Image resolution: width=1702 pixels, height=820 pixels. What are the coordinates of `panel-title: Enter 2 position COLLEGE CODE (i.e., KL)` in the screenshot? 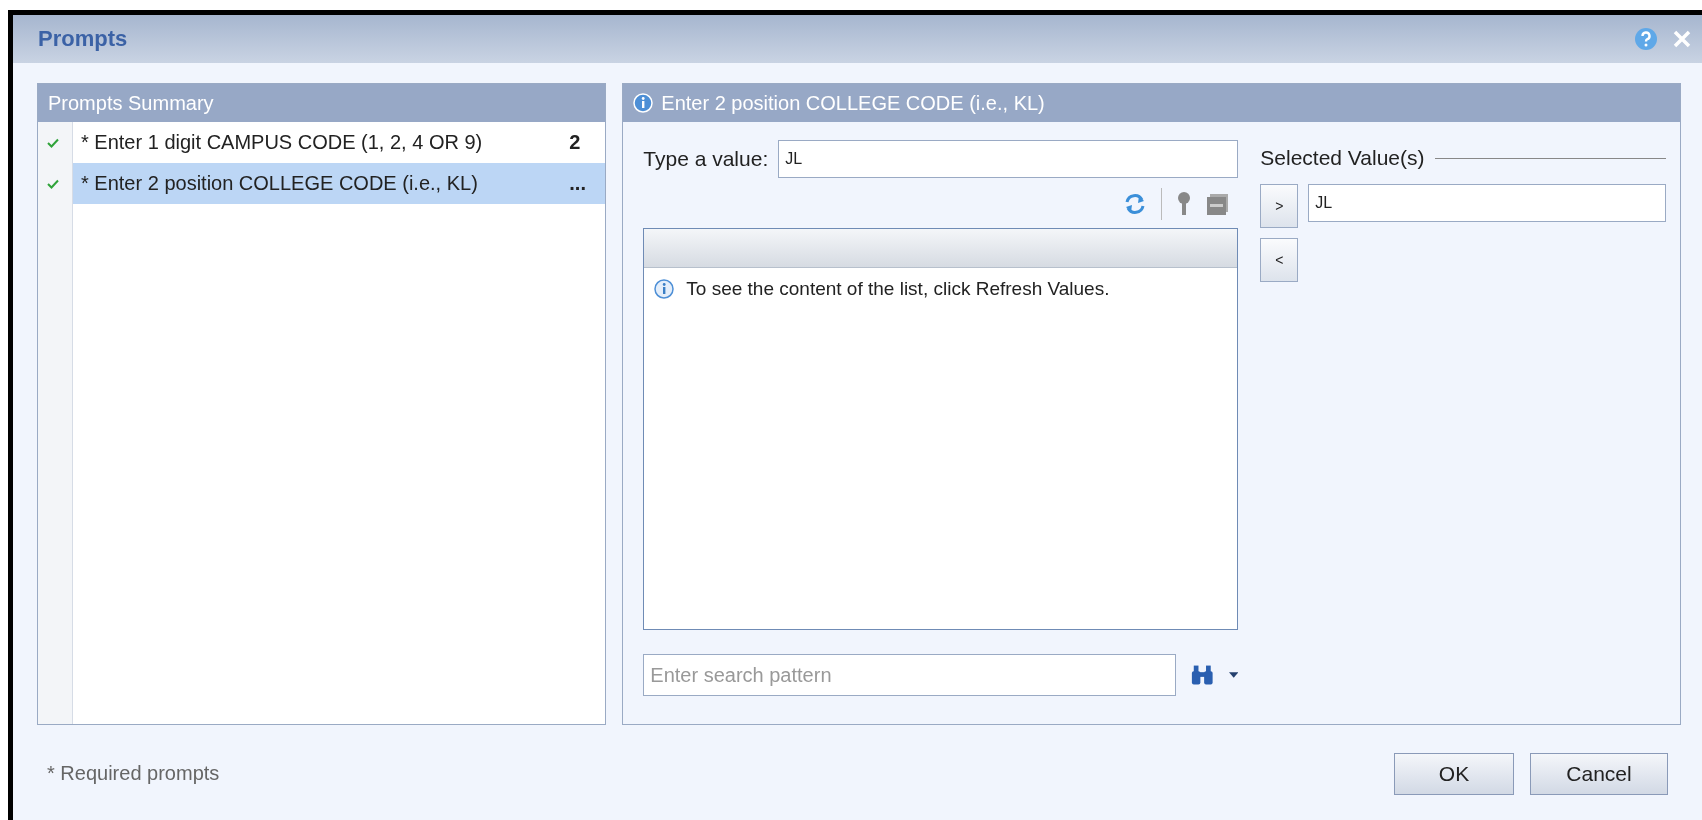 It's located at (853, 103).